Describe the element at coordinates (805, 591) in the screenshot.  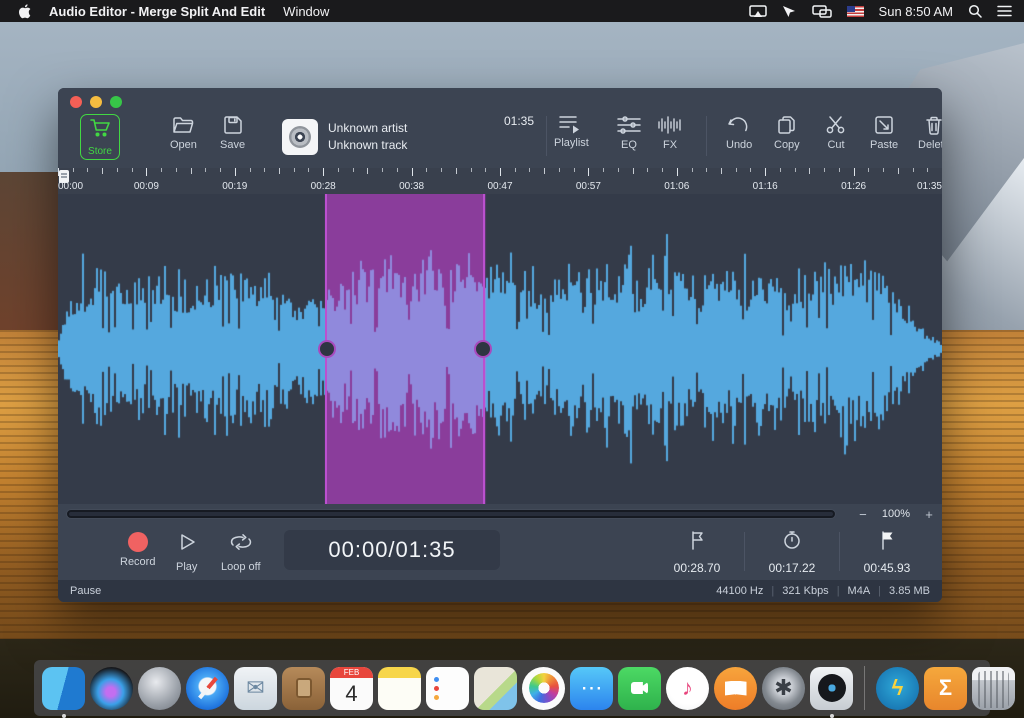
I see `status-info-item: 321 Kbps` at that location.